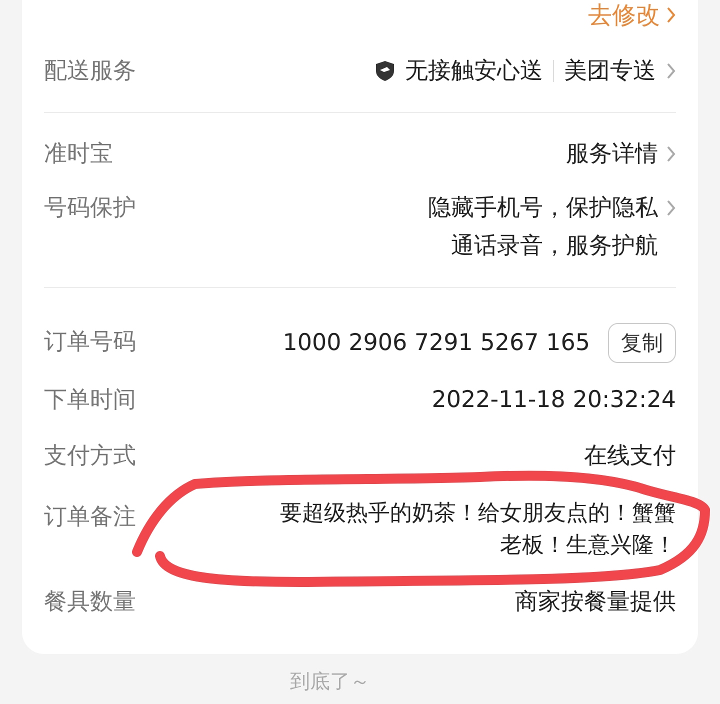 The image size is (720, 704). I want to click on row-value: 隐藏手机号，保护隐私, so click(543, 208).